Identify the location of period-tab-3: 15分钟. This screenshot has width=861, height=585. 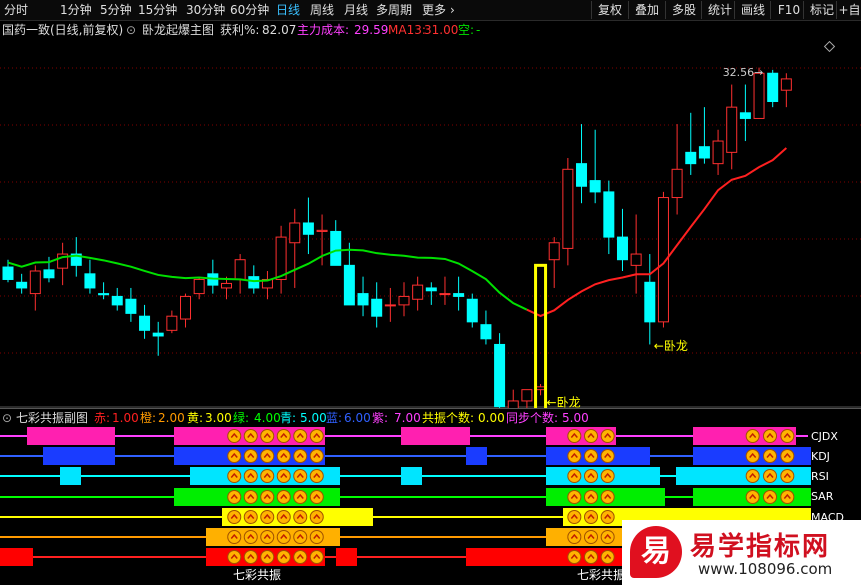
(157, 10).